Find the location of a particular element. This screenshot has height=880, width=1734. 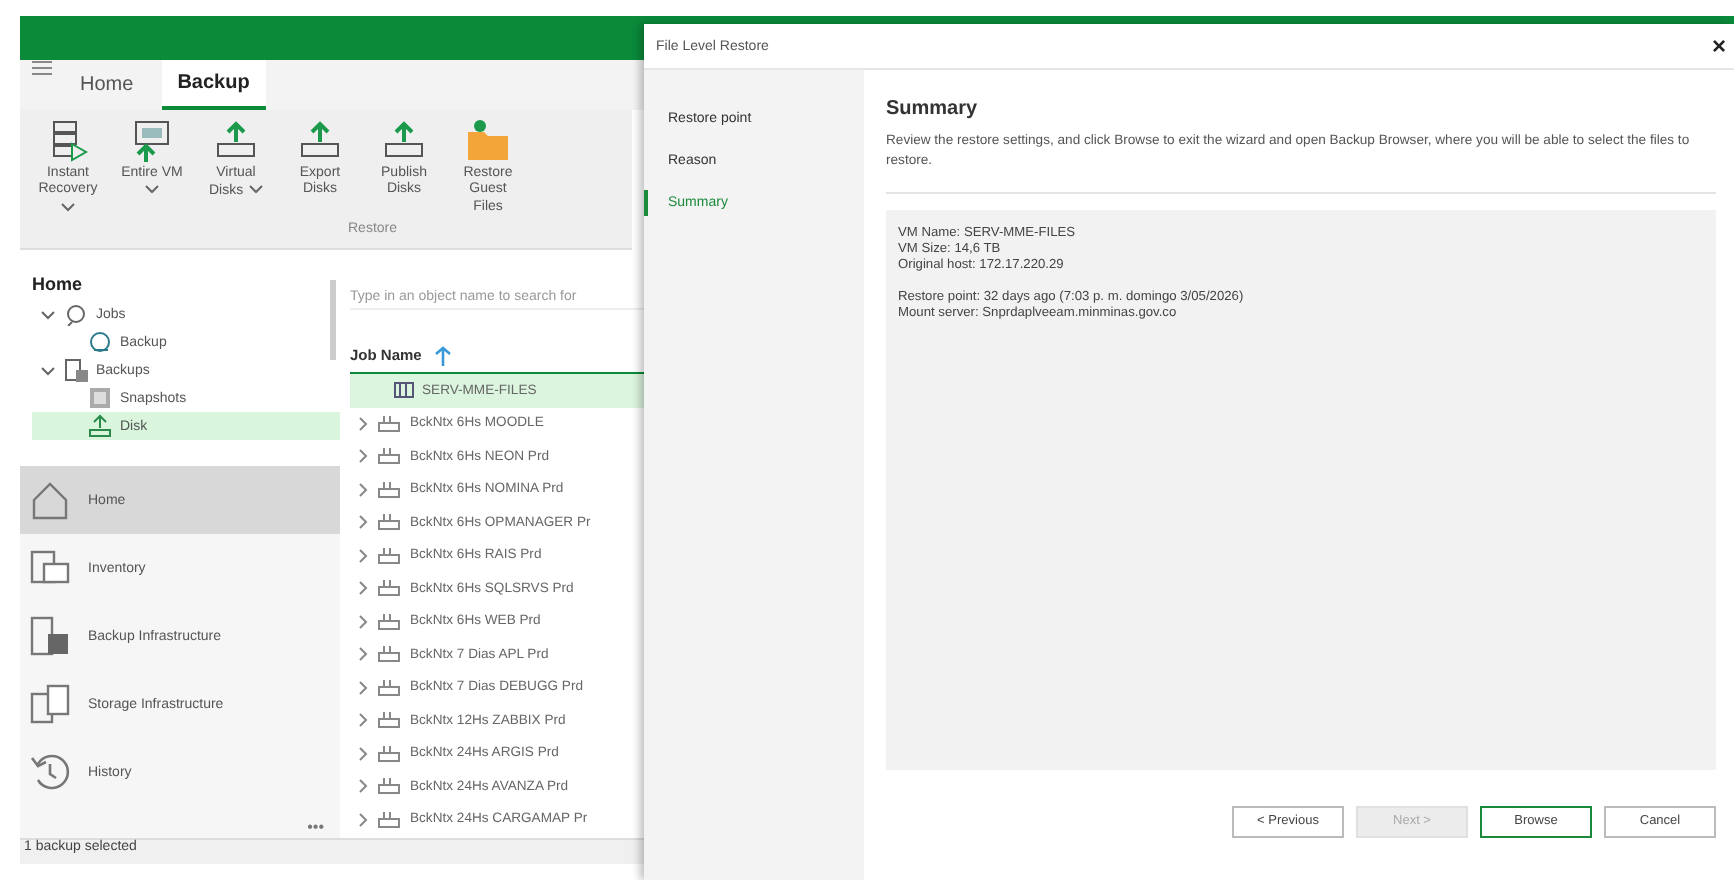

tree-title: Home is located at coordinates (58, 284).